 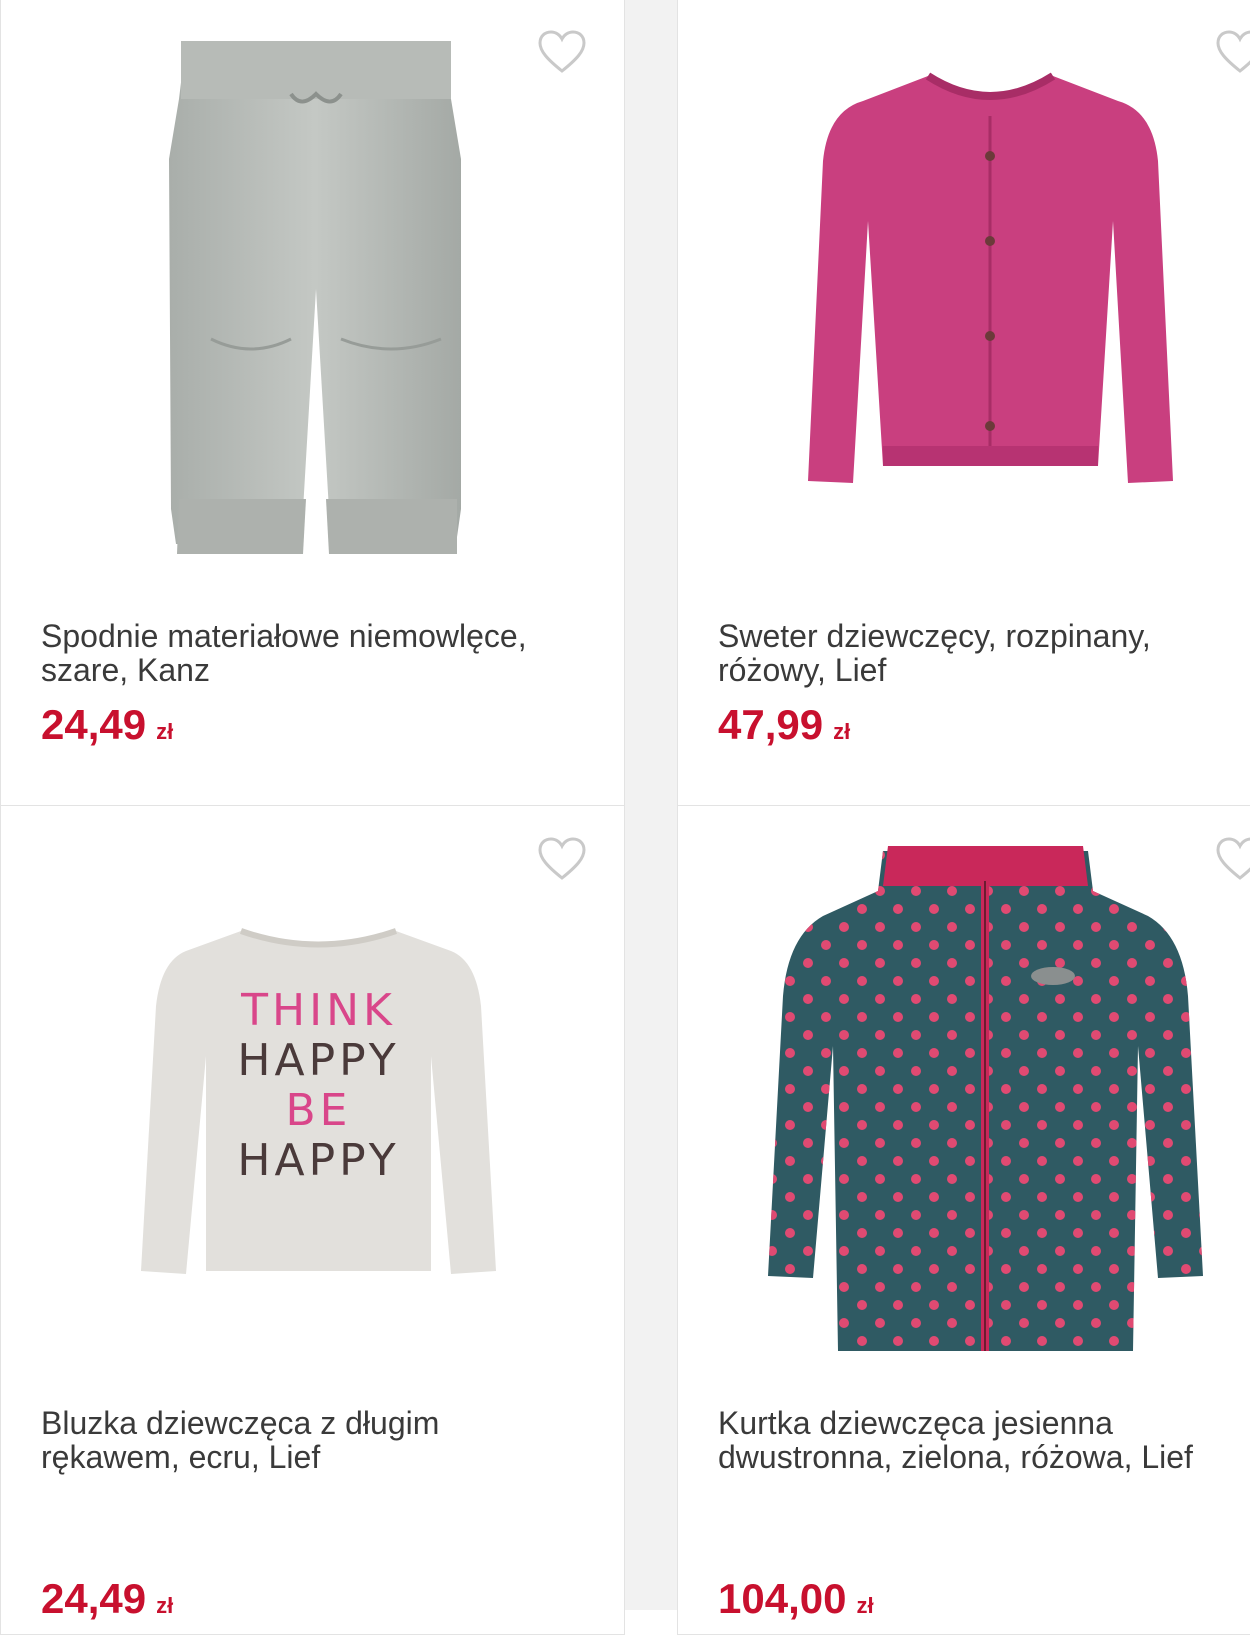 I want to click on product-price: 47,99 zł, so click(x=784, y=728).